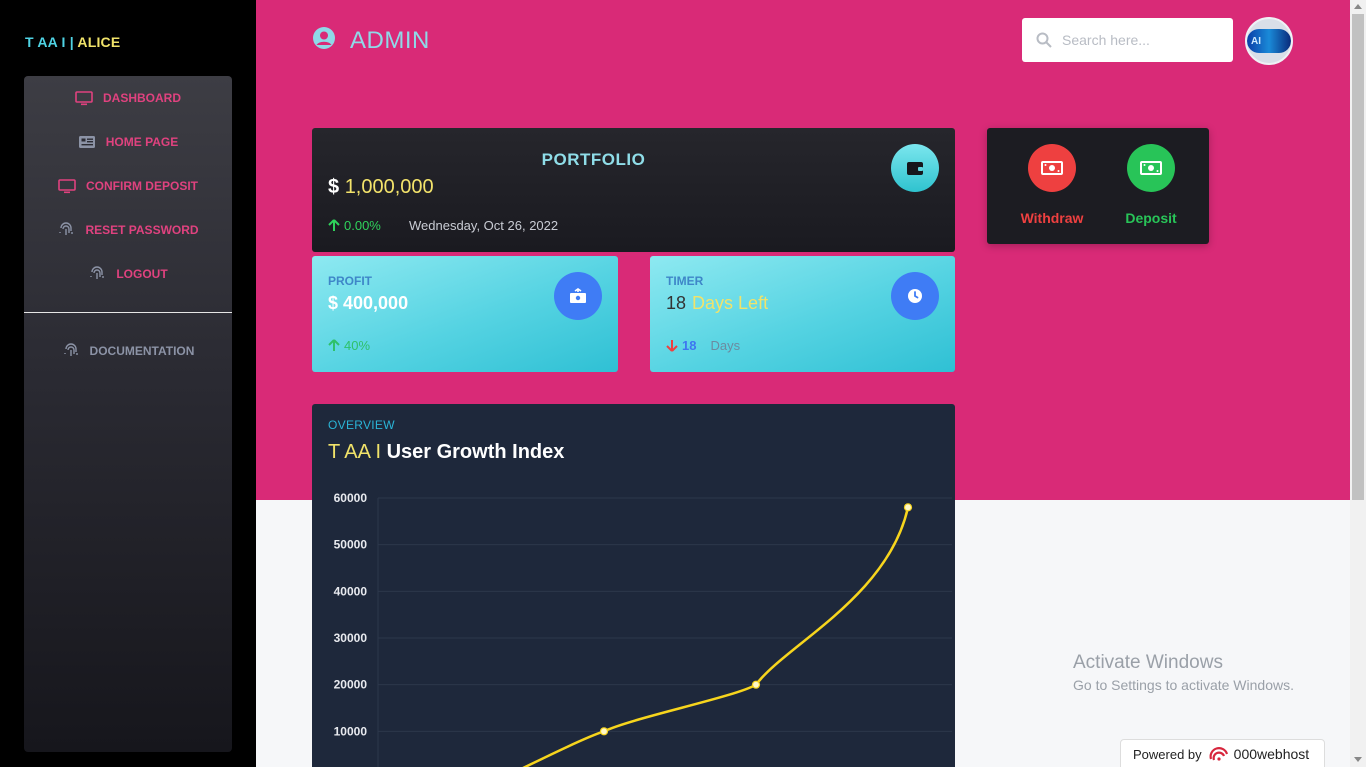 This screenshot has width=1366, height=767. I want to click on search-icon, so click(1044, 40).